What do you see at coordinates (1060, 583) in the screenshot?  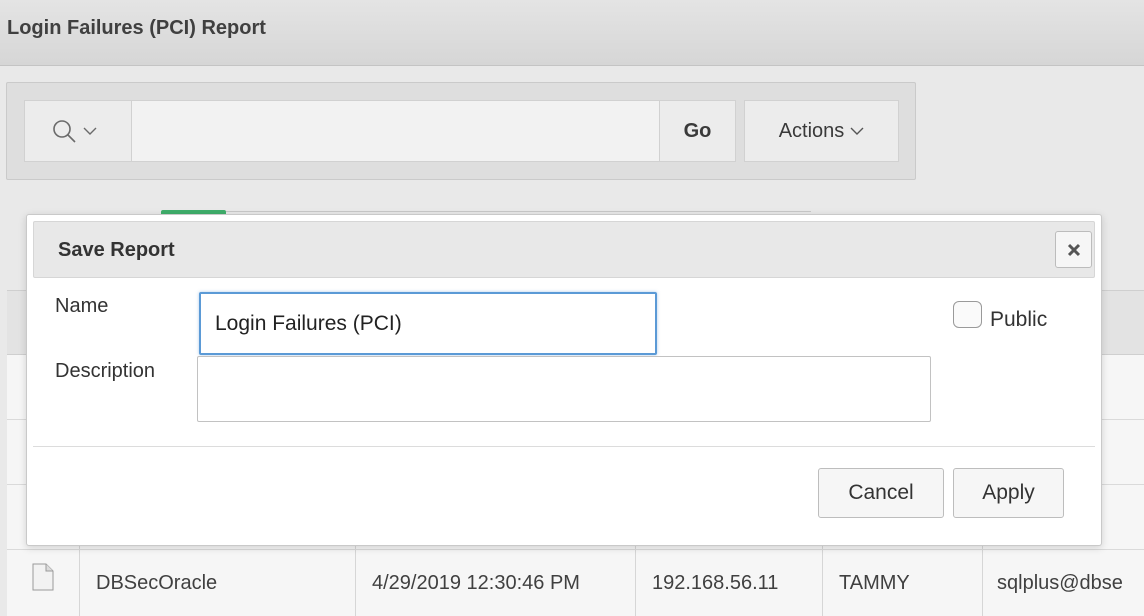 I see `table-cell: sqlplus@dbse` at bounding box center [1060, 583].